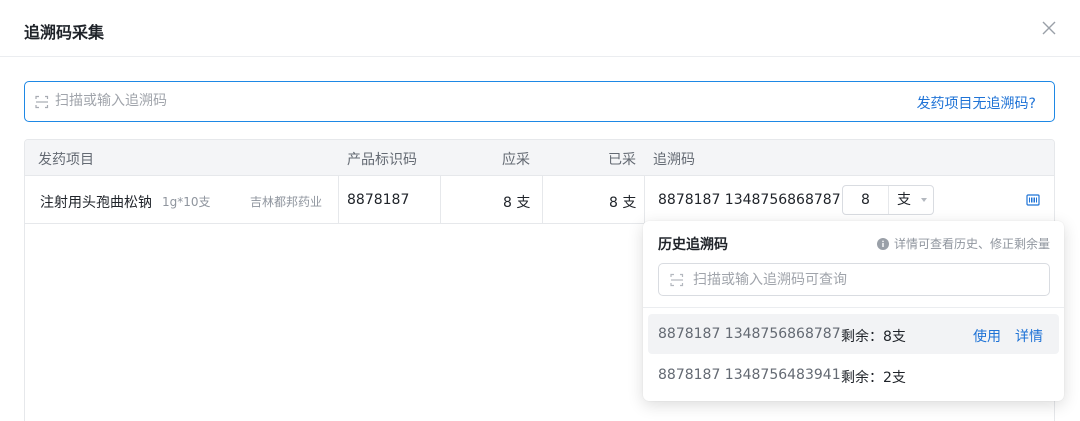 The width and height of the screenshot is (1080, 421). What do you see at coordinates (623, 203) in the screenshot?
I see `collected-qty: 8 支` at bounding box center [623, 203].